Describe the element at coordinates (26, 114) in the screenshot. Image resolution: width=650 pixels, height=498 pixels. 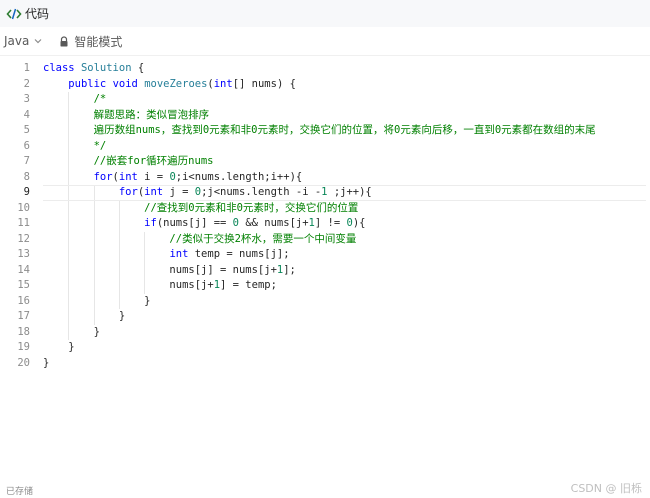
I see `line-number: 4` at that location.